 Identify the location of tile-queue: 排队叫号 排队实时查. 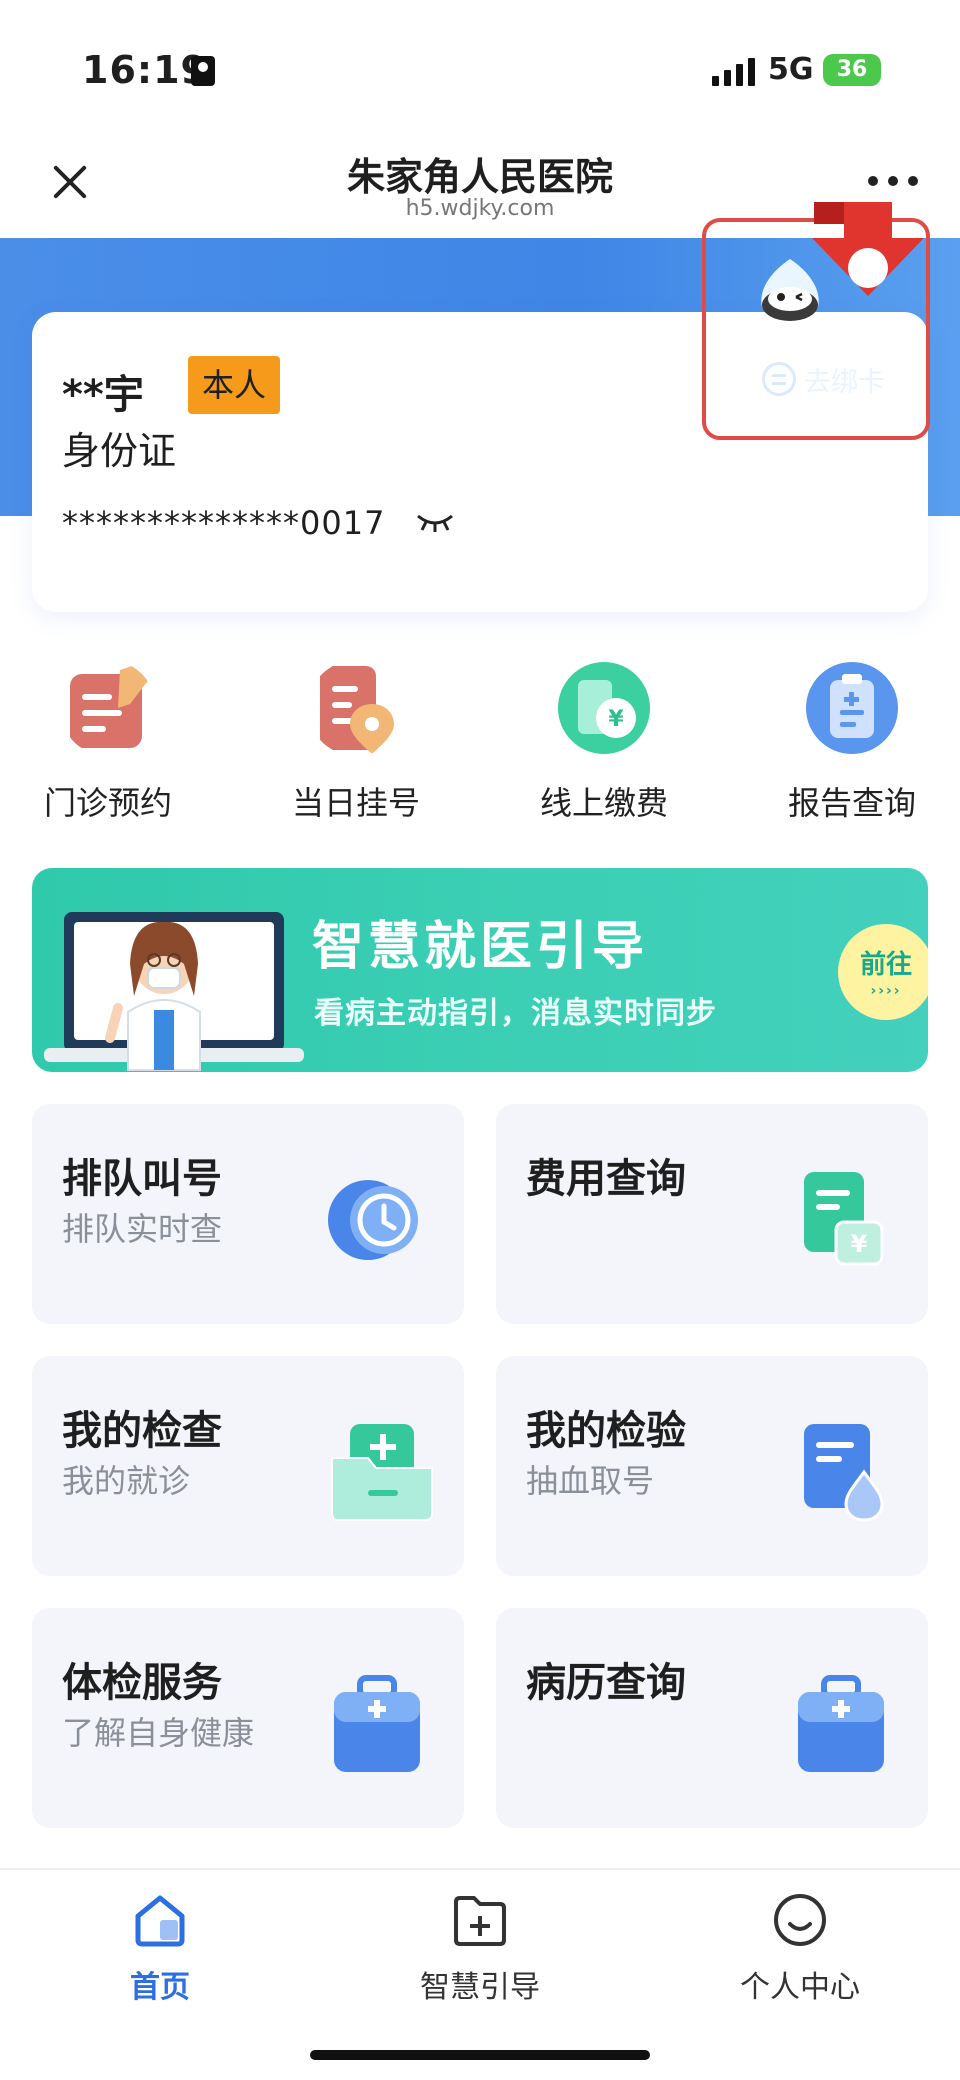
(248, 1214).